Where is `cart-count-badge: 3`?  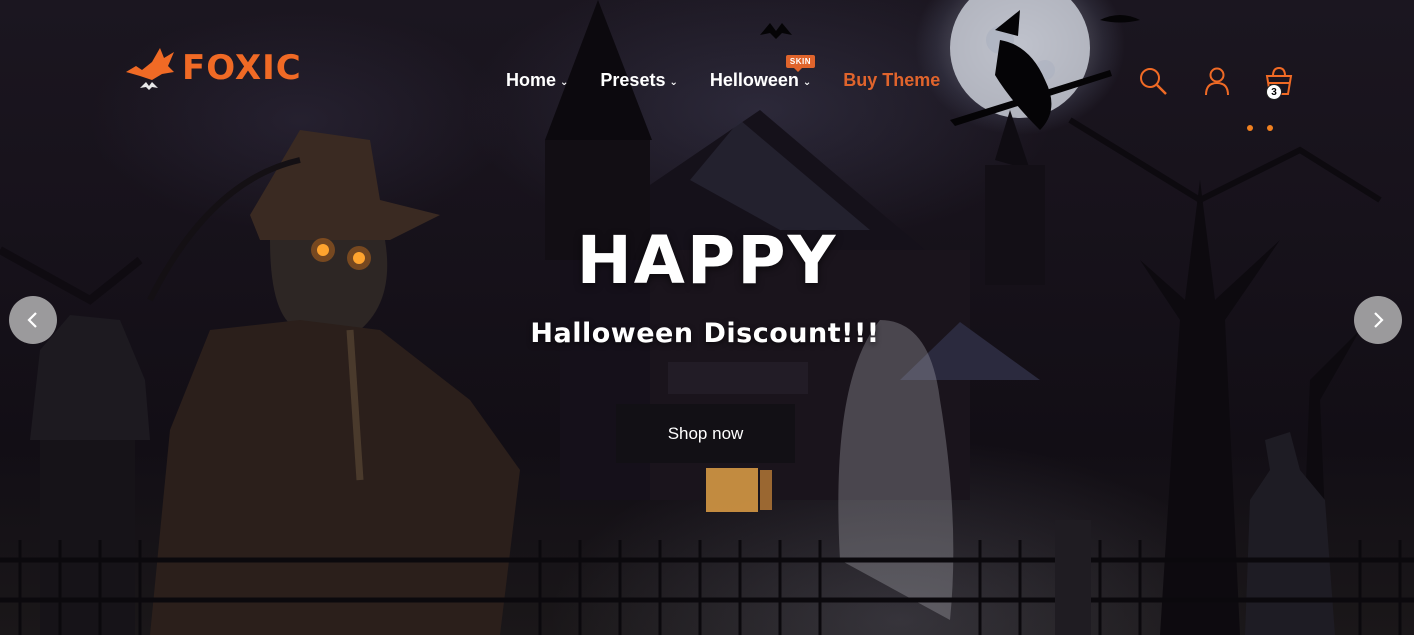 cart-count-badge: 3 is located at coordinates (1274, 92).